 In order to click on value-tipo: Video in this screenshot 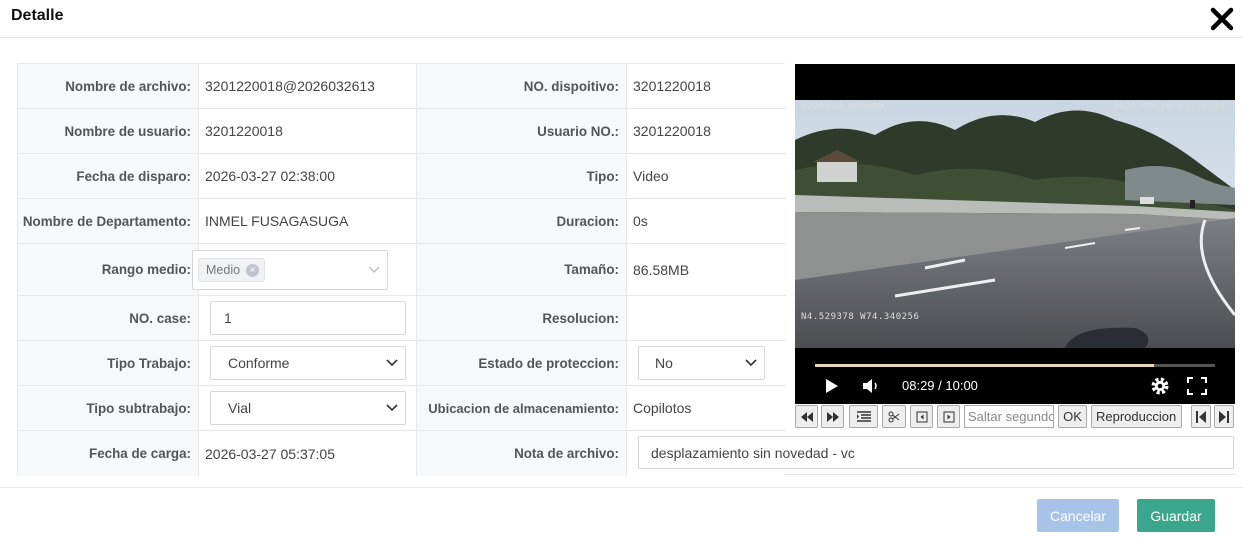, I will do `click(706, 176)`.